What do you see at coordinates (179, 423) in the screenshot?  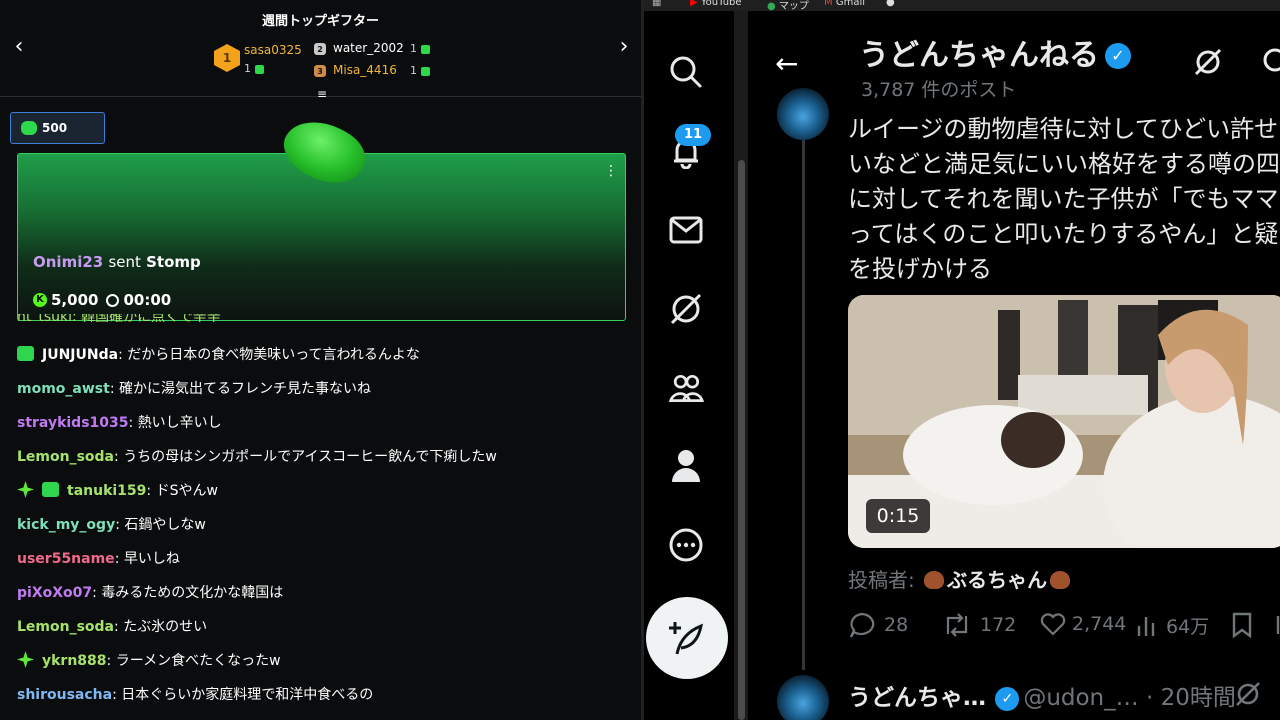 I see `chat-text: 熱いし辛いし` at bounding box center [179, 423].